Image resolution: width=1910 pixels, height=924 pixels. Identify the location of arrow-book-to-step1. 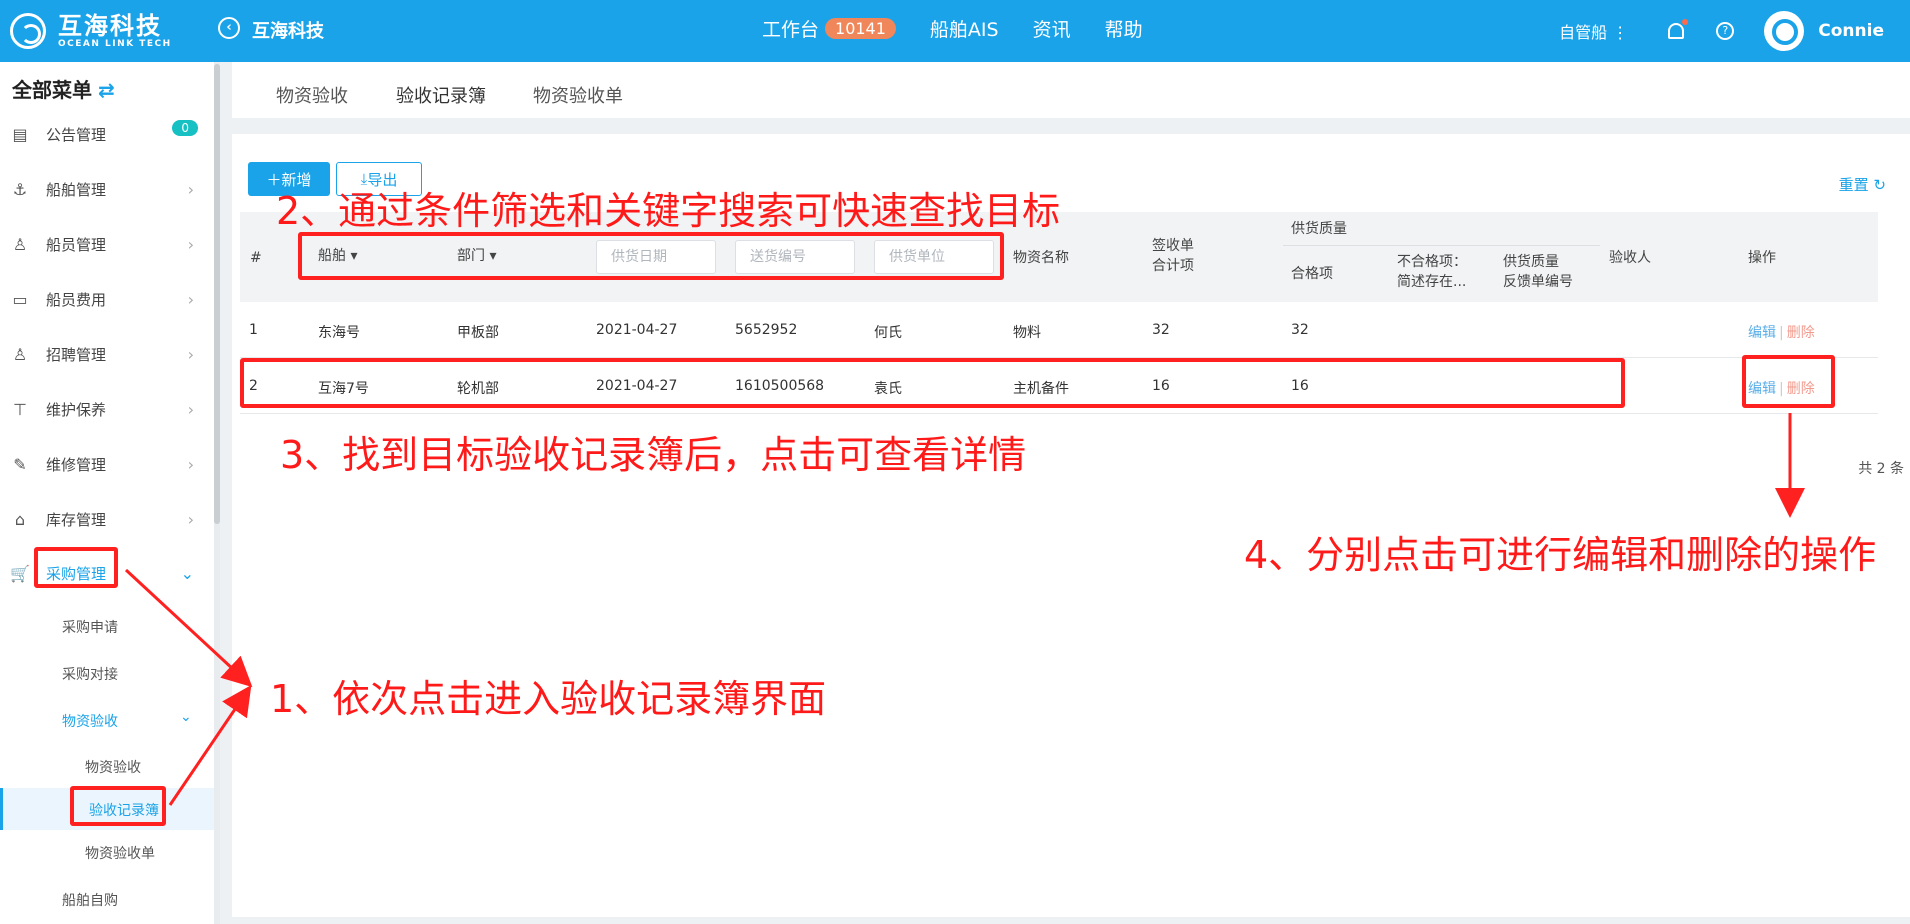
(210, 745).